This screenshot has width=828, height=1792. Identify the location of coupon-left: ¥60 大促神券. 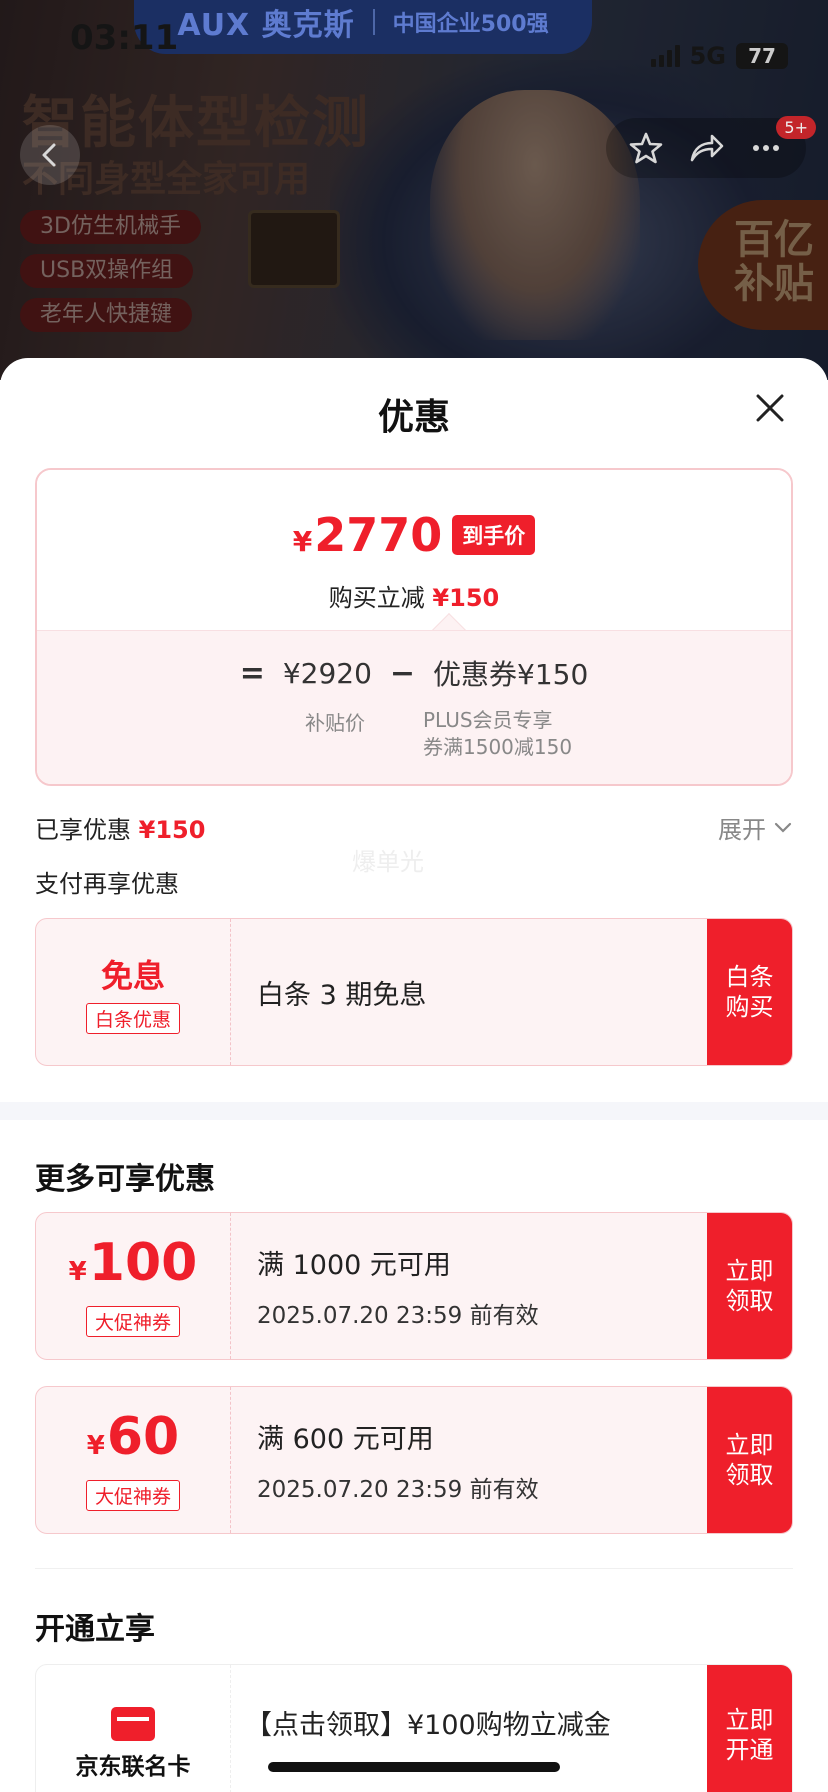
(133, 1460).